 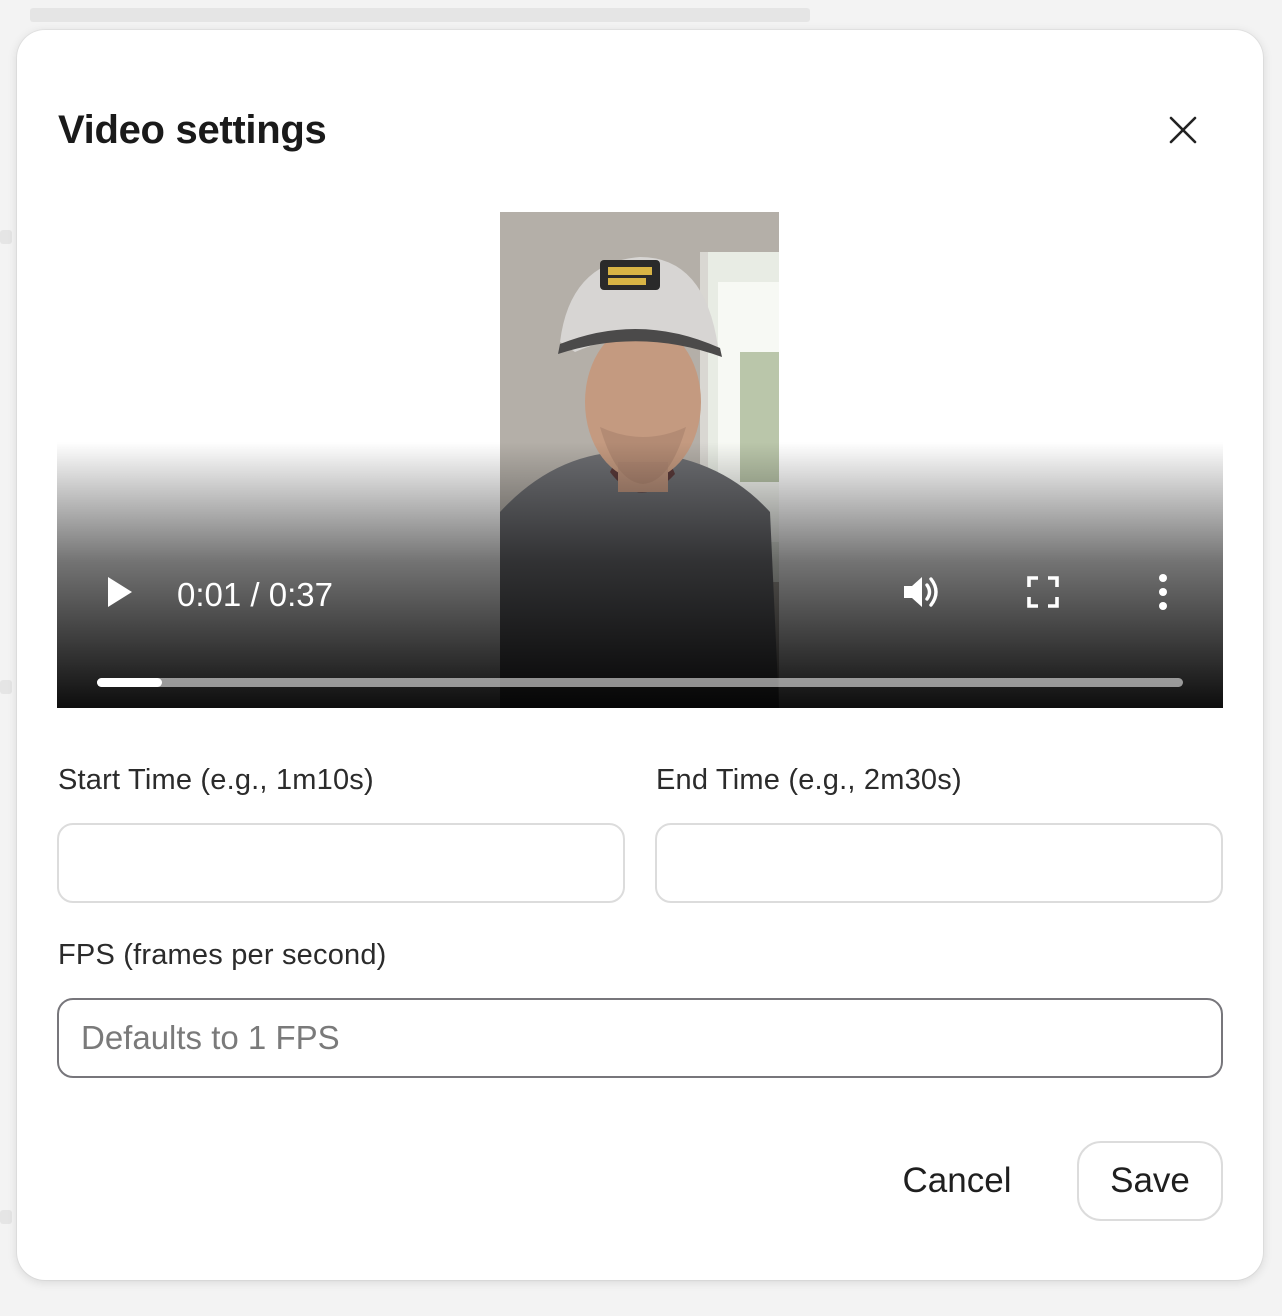 I want to click on fullscreen-icon, so click(x=1043, y=592).